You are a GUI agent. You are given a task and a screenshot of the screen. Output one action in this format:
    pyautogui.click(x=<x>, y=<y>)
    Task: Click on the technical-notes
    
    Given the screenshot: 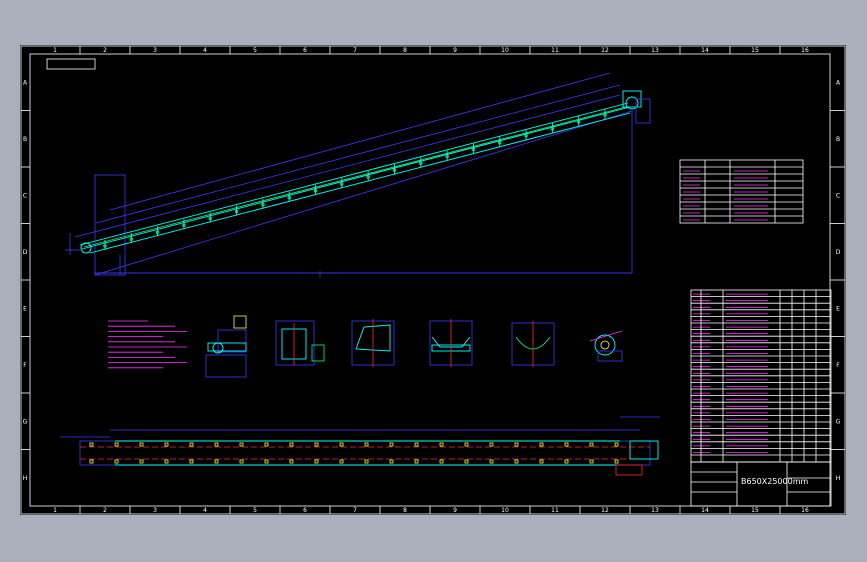 What is the action you would take?
    pyautogui.click(x=147, y=344)
    